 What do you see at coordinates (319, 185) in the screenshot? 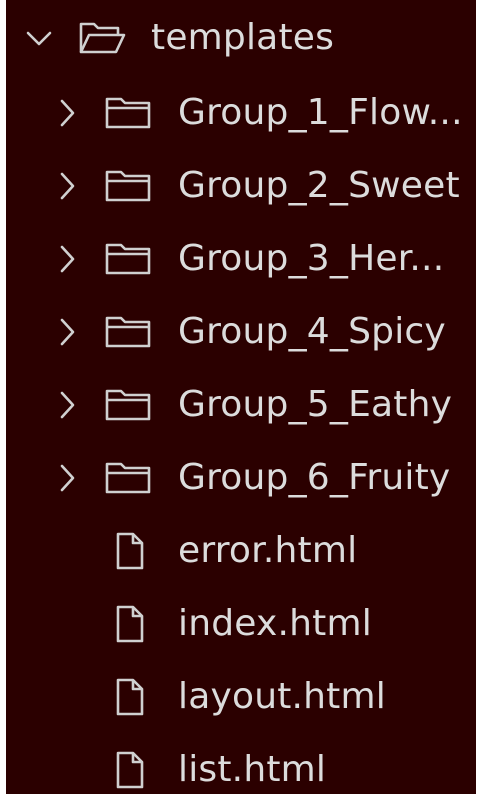
I see `tree-item-label: Group_2_Sweet` at bounding box center [319, 185].